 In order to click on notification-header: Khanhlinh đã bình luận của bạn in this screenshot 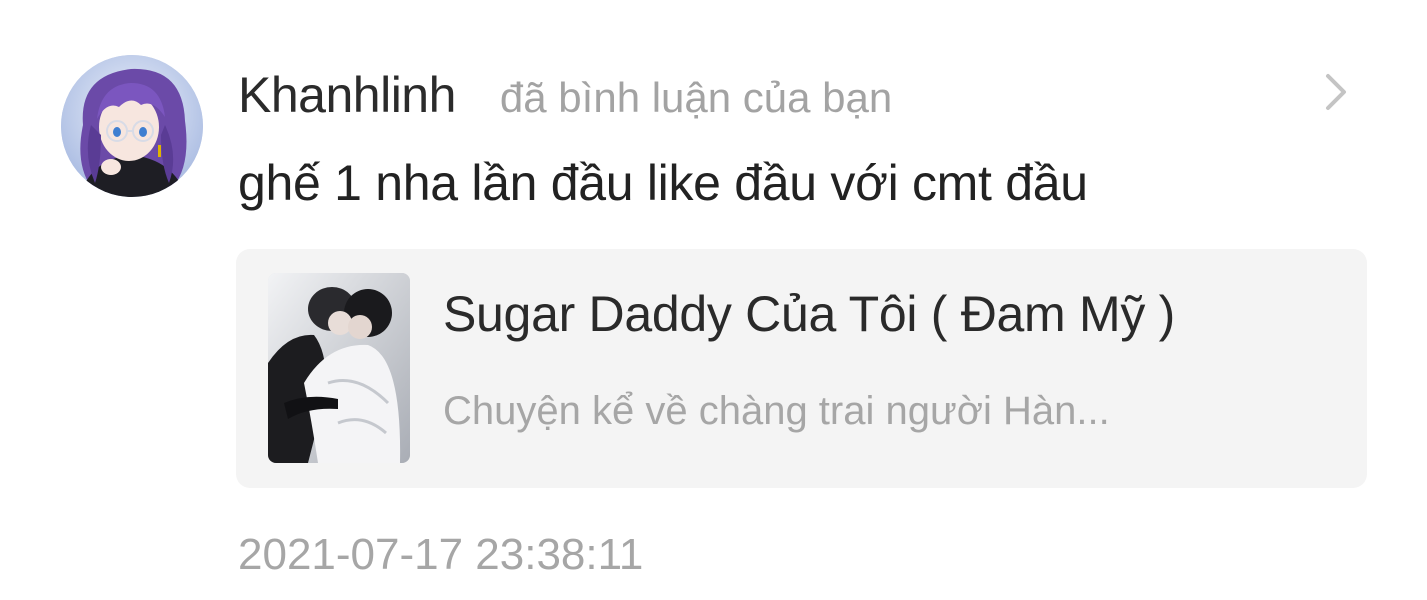, I will do `click(565, 96)`.